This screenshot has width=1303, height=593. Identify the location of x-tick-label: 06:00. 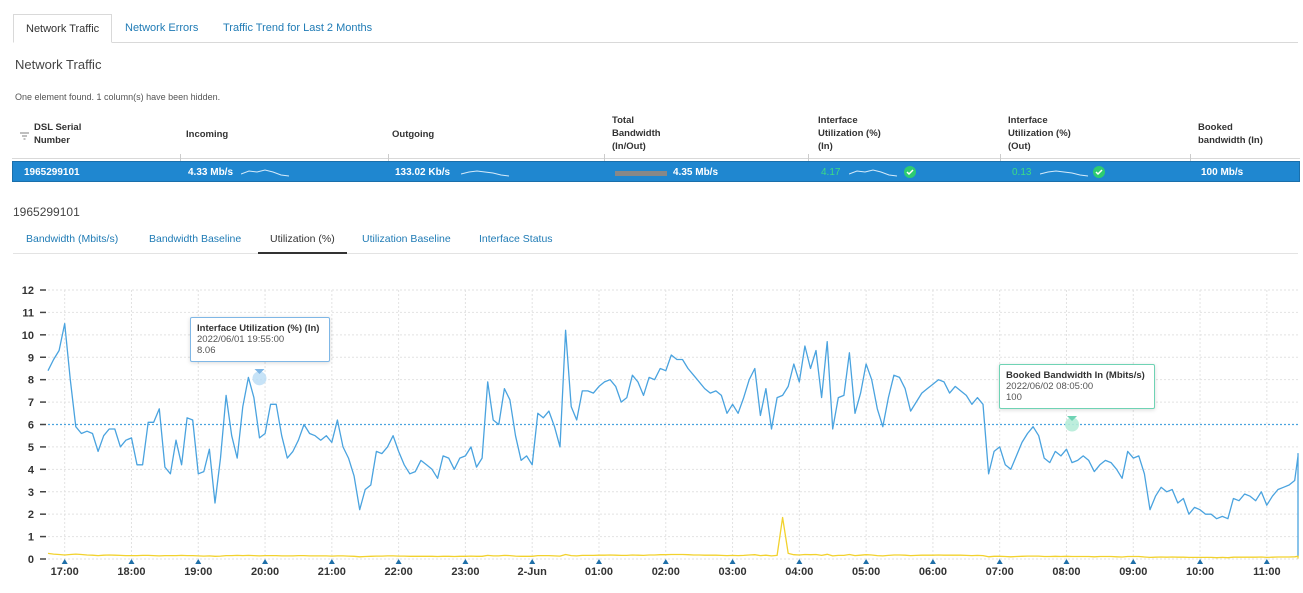
(933, 572).